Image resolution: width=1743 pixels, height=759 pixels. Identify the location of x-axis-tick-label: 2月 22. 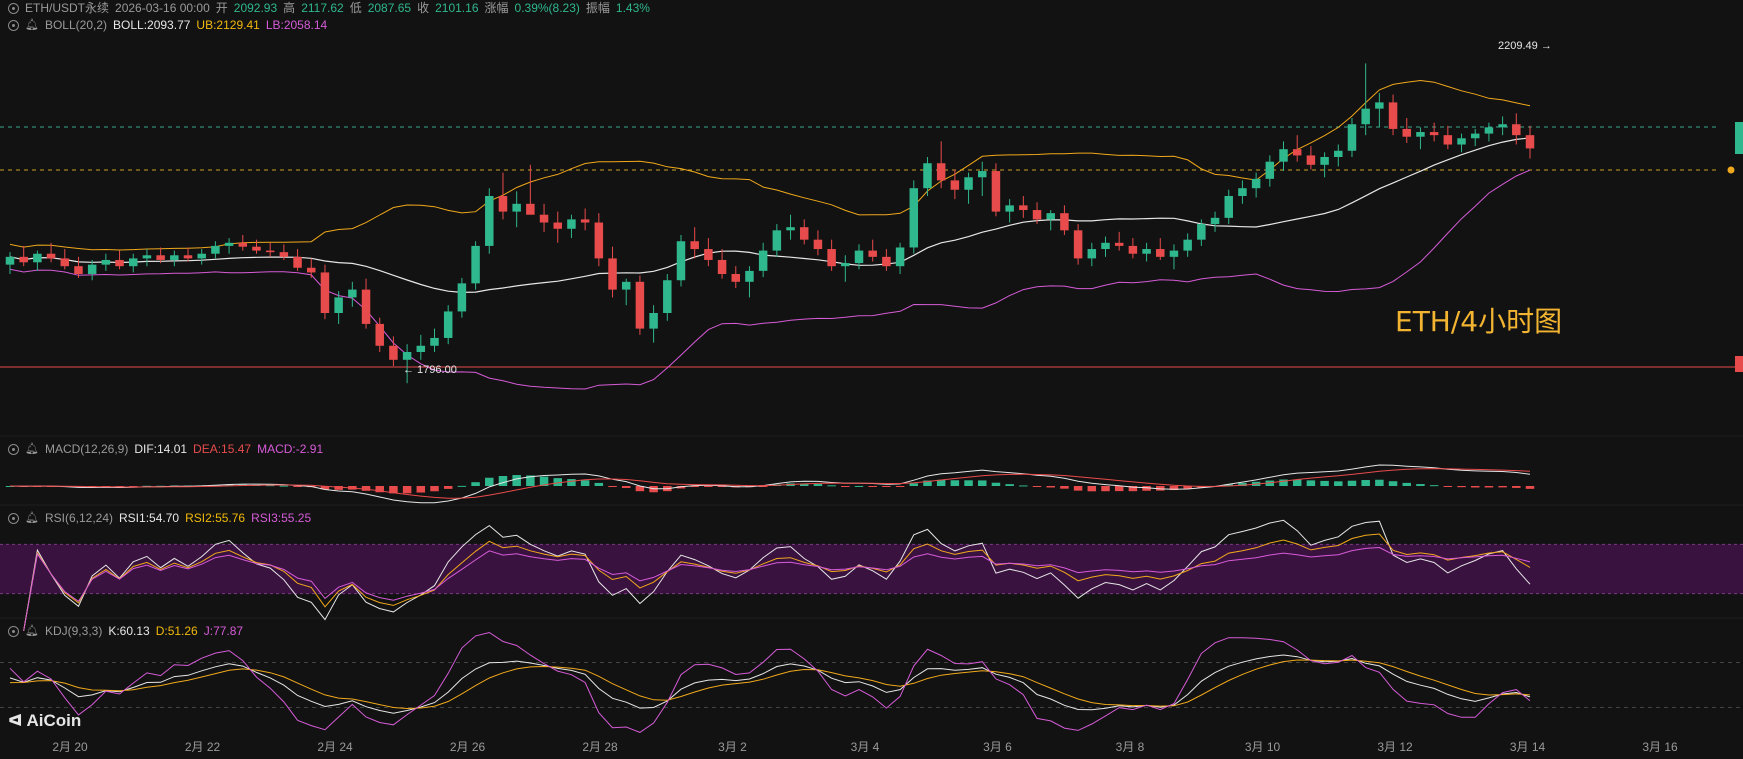
(202, 747).